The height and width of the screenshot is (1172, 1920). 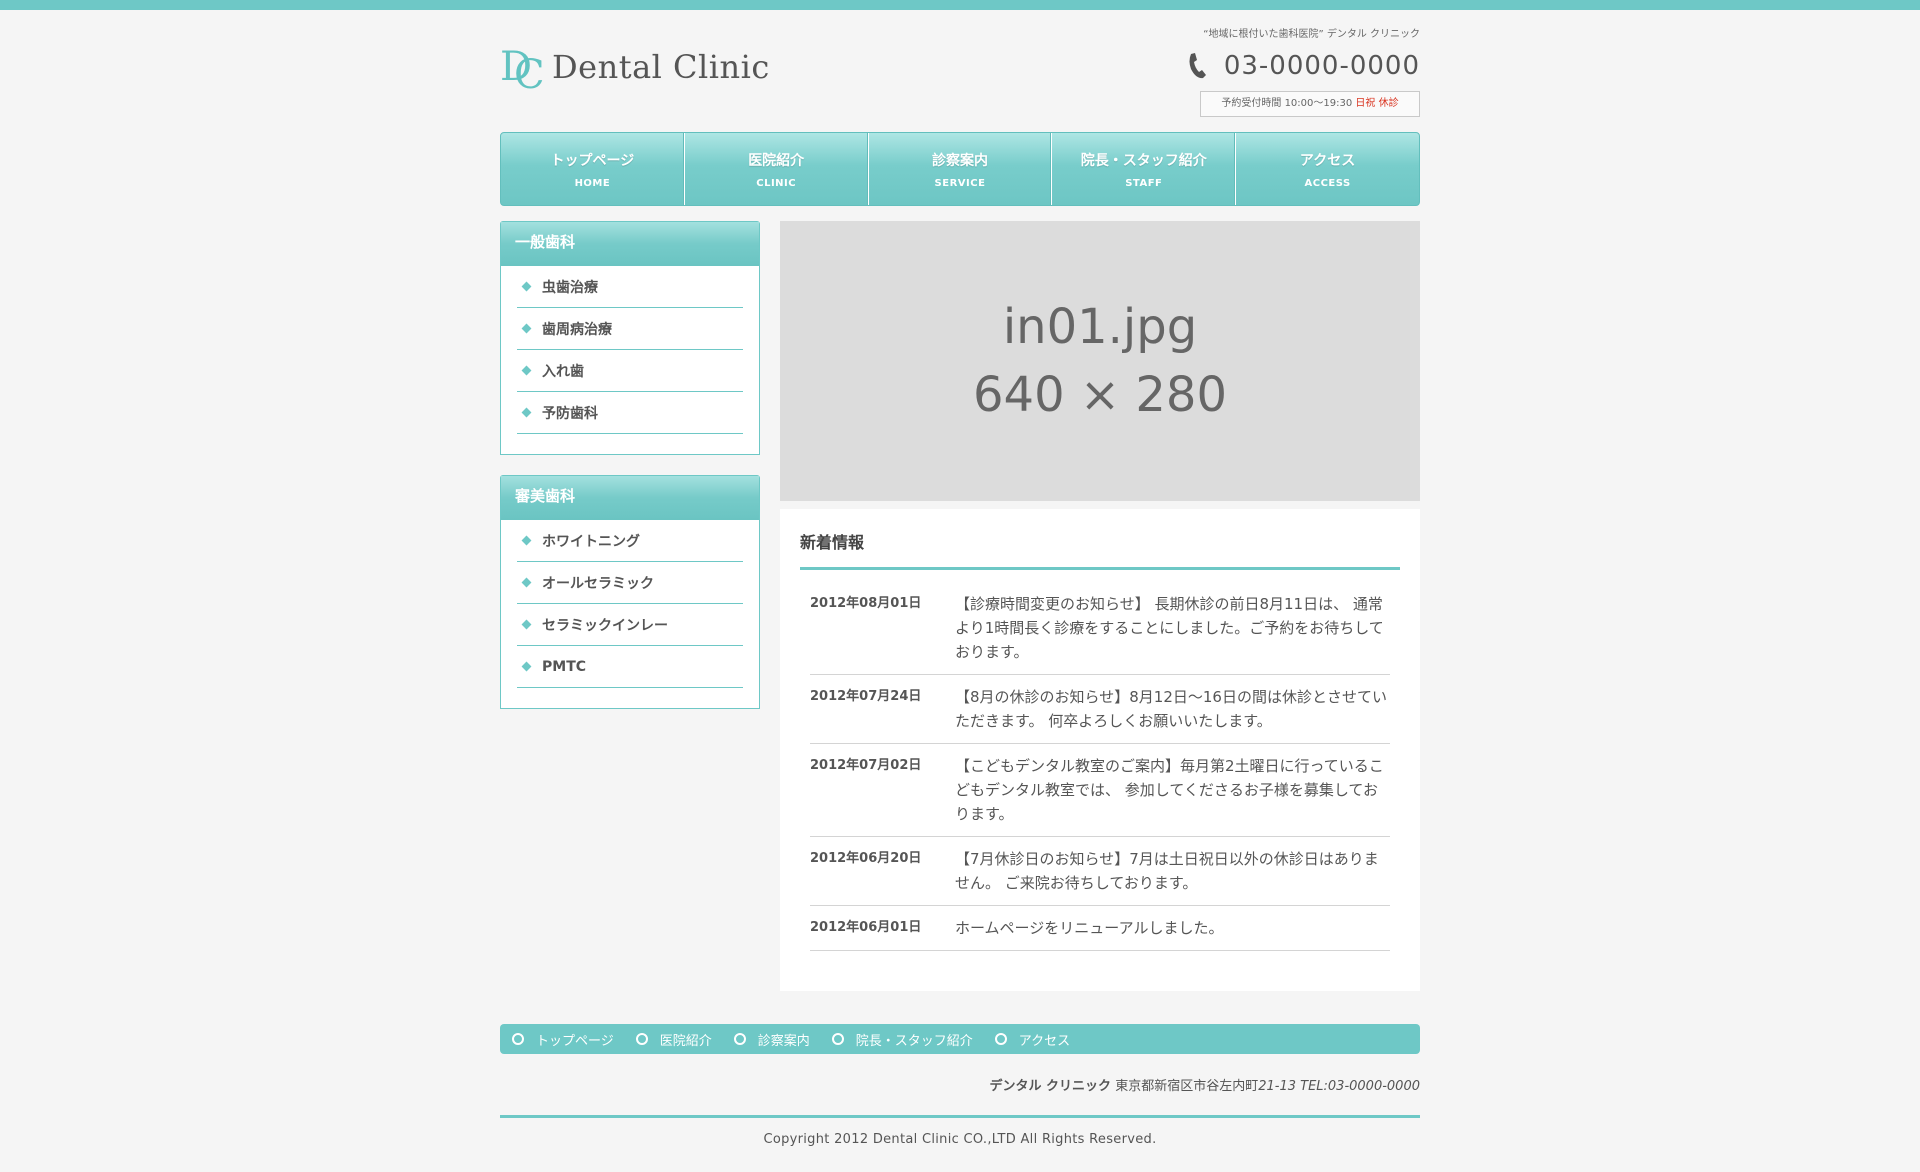 I want to click on footer-address-text: 東京都新宿区市谷左内町, so click(x=1187, y=1086).